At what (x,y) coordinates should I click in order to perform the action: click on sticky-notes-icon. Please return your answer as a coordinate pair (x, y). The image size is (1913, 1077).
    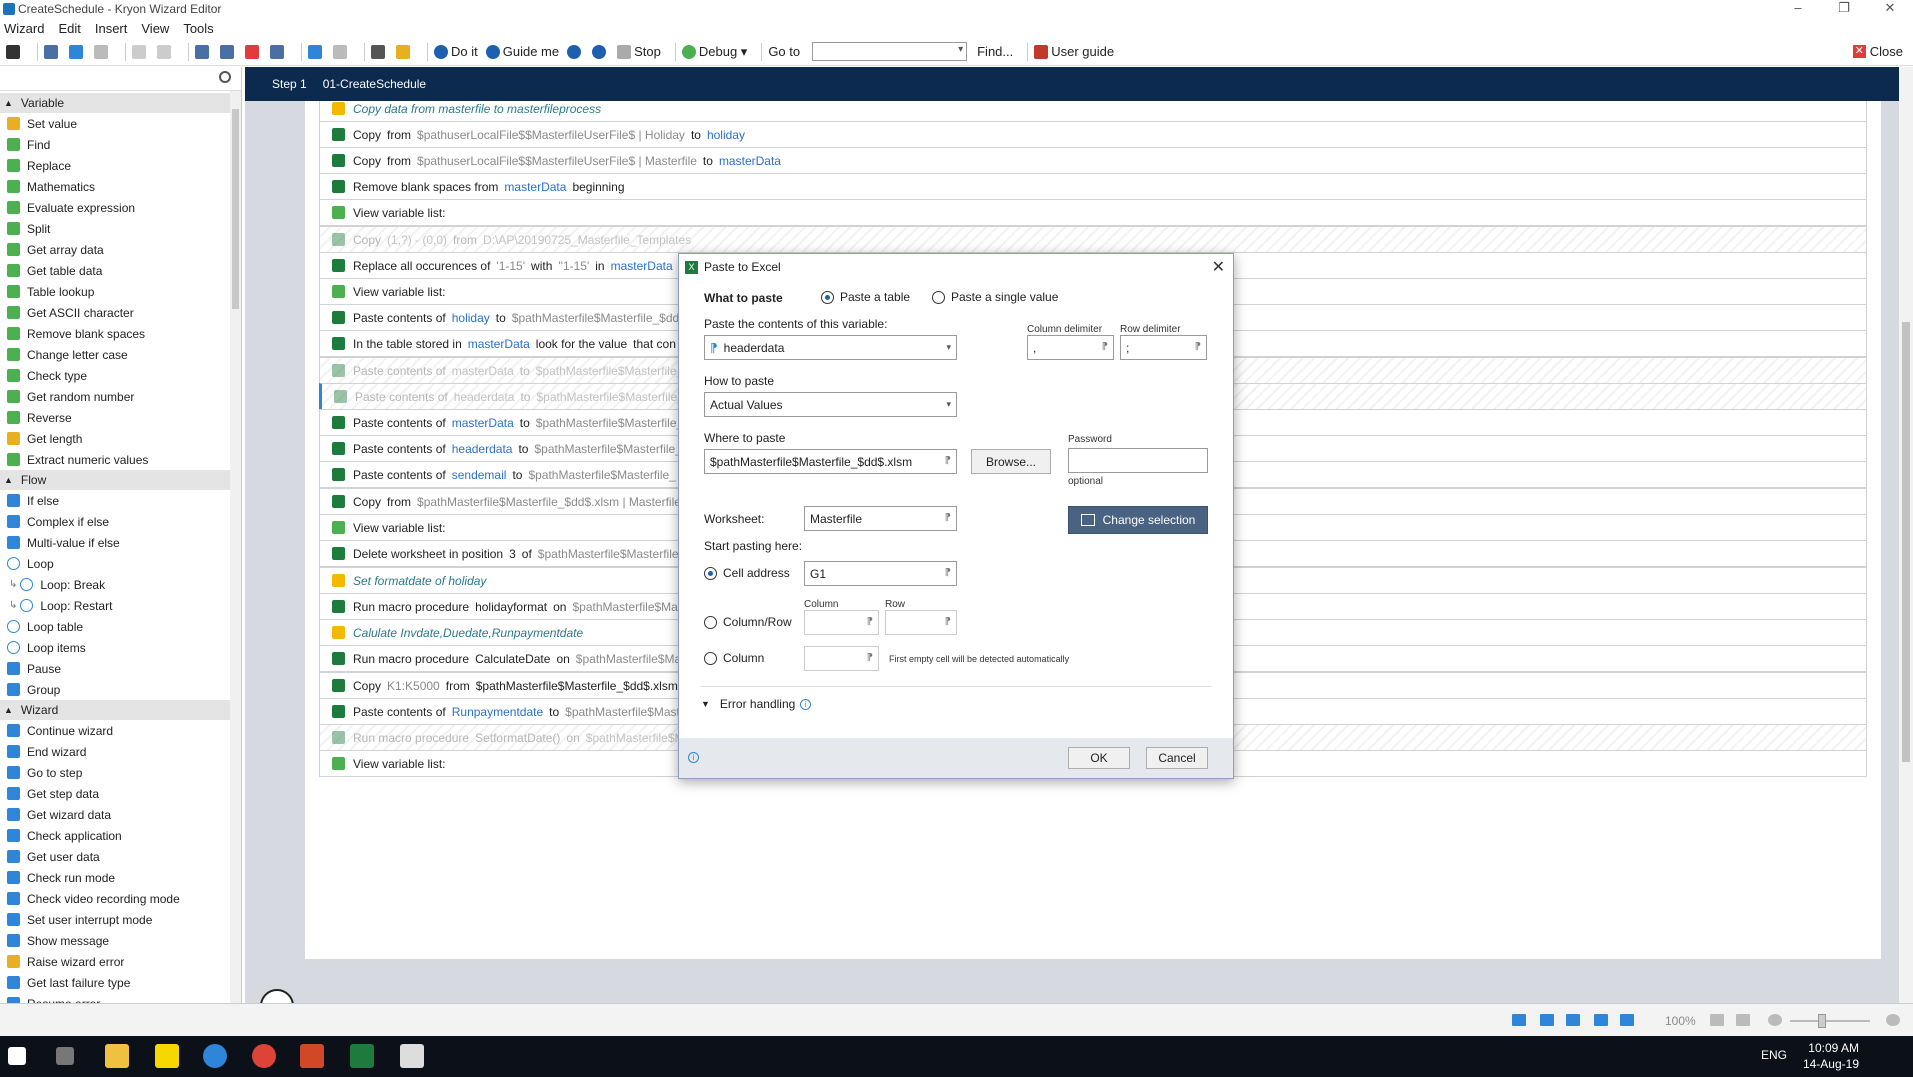
    Looking at the image, I should click on (167, 1056).